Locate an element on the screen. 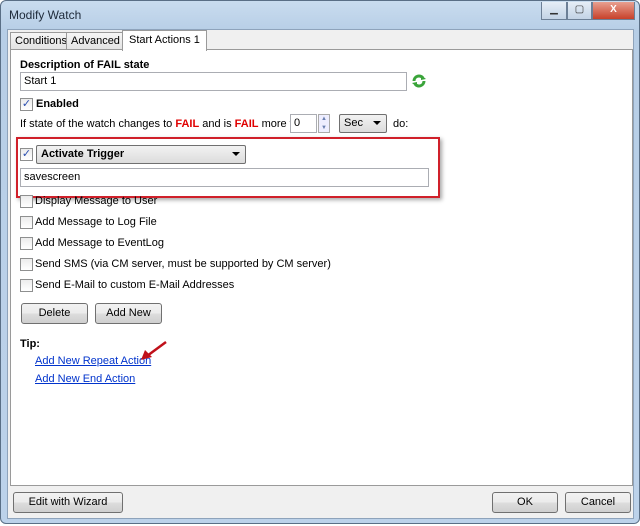 The image size is (640, 526). edit-with-wizard-button: Edit with Wizard is located at coordinates (68, 502).